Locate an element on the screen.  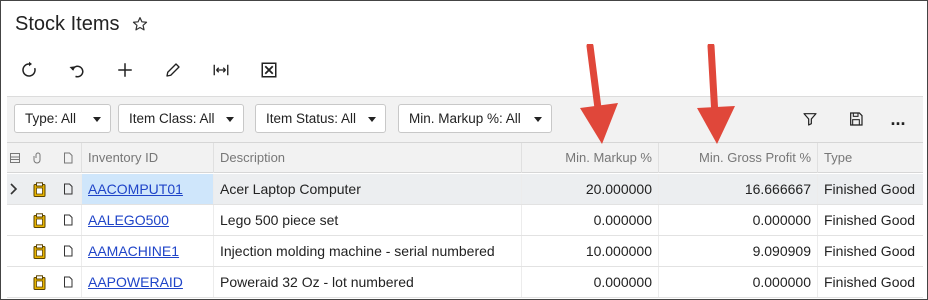
filter-button is located at coordinates (810, 119).